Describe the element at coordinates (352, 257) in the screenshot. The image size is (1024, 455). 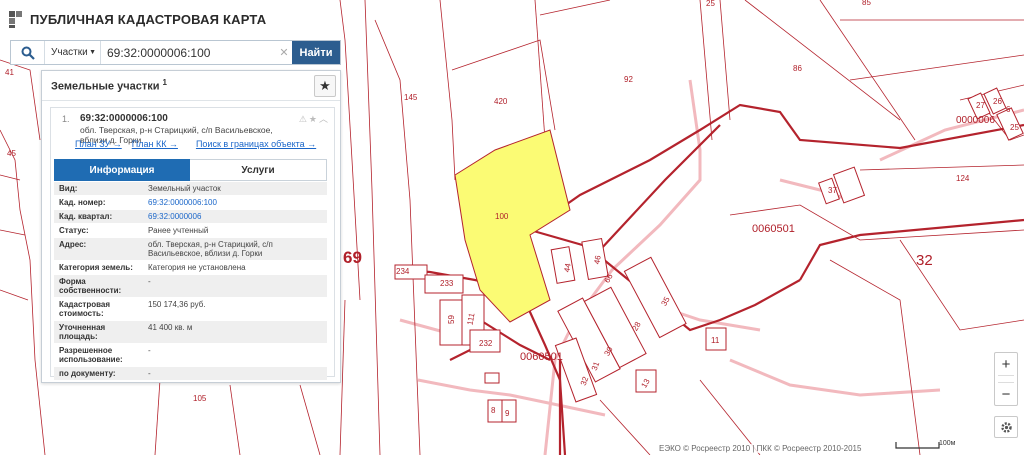
I see `district-label: 69` at that location.